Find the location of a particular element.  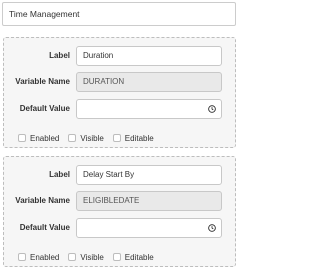

label-row: Label Duration is located at coordinates (119, 56).